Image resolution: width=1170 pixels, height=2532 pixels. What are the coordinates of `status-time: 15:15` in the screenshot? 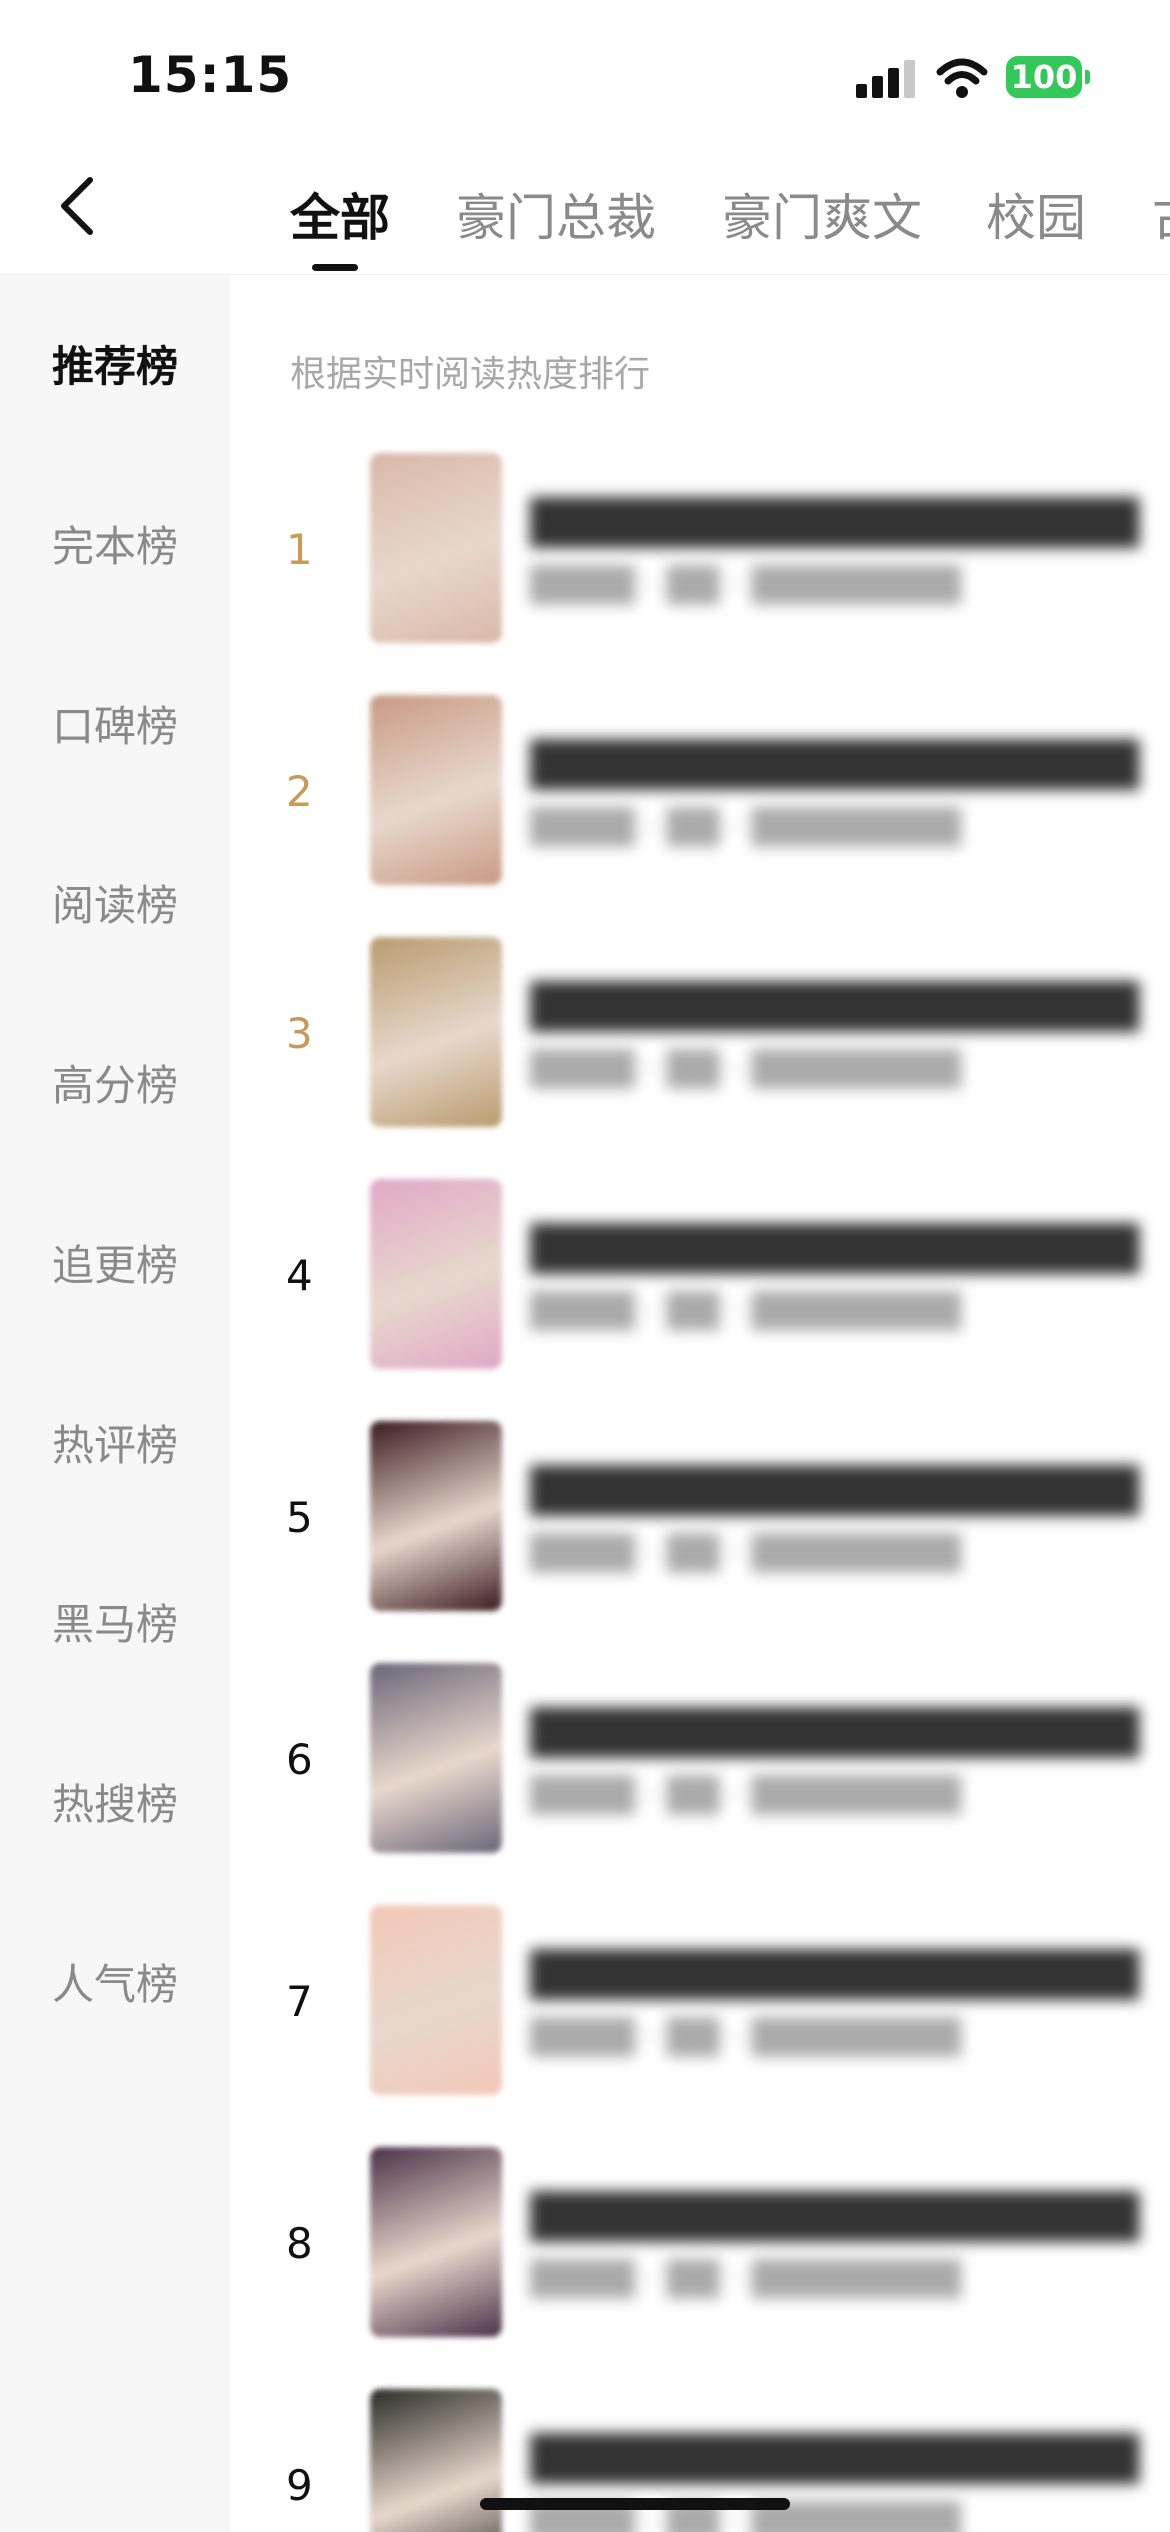 It's located at (210, 75).